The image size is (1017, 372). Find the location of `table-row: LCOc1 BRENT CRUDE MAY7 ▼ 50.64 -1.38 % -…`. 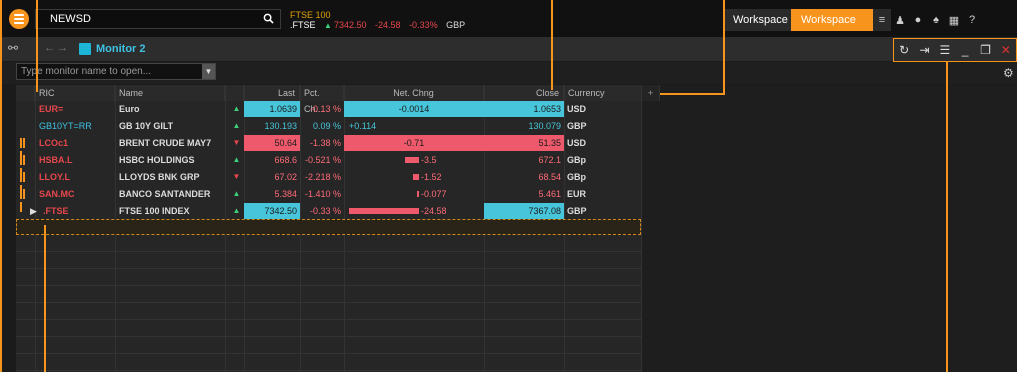

table-row: LCOc1 BRENT CRUDE MAY7 ▼ 50.64 -1.38 % -… is located at coordinates (328, 148).